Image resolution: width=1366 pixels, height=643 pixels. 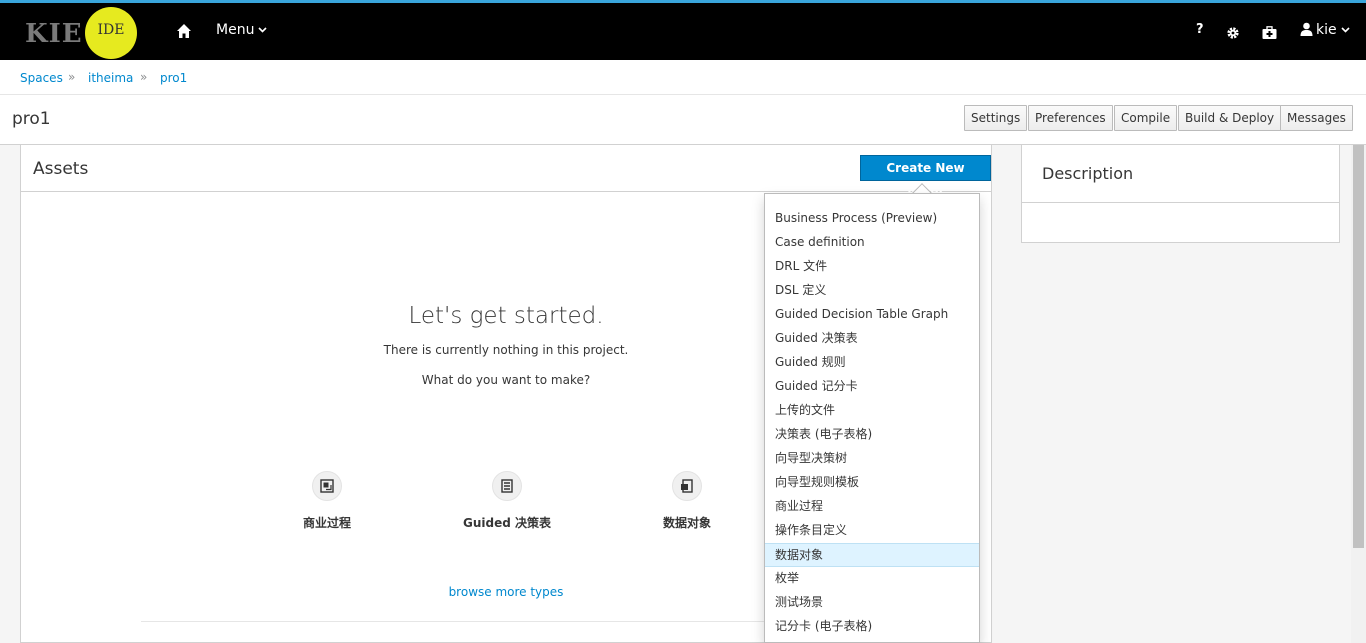 I want to click on description-header: Description, so click(x=1180, y=174).